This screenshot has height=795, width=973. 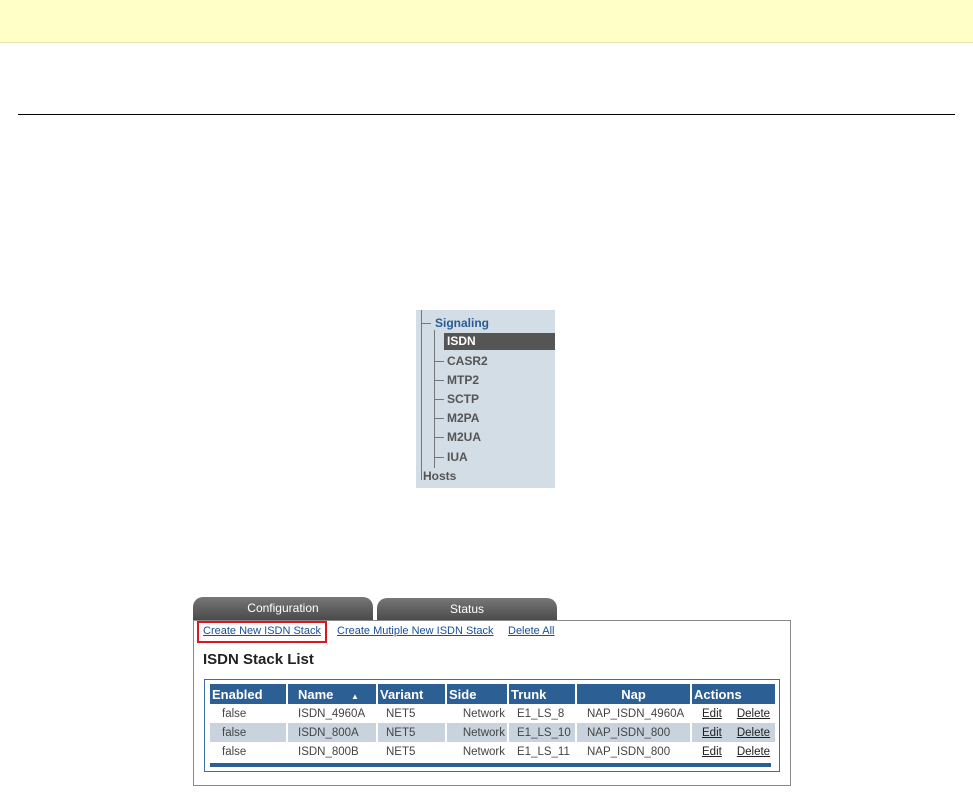 I want to click on tree-item-m2ua: M2UA, so click(x=458, y=437).